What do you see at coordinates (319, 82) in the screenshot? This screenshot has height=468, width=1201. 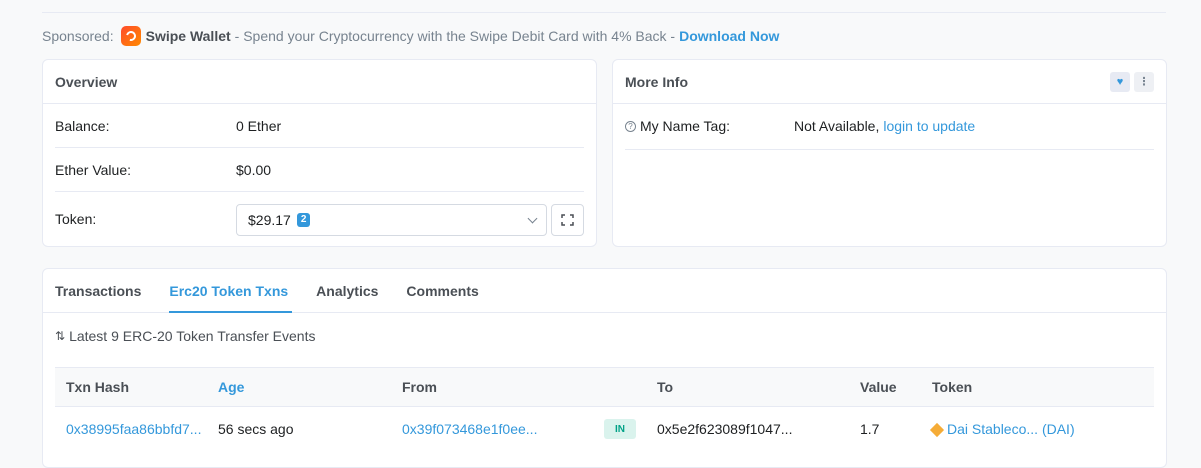 I see `overview-title: Overview` at bounding box center [319, 82].